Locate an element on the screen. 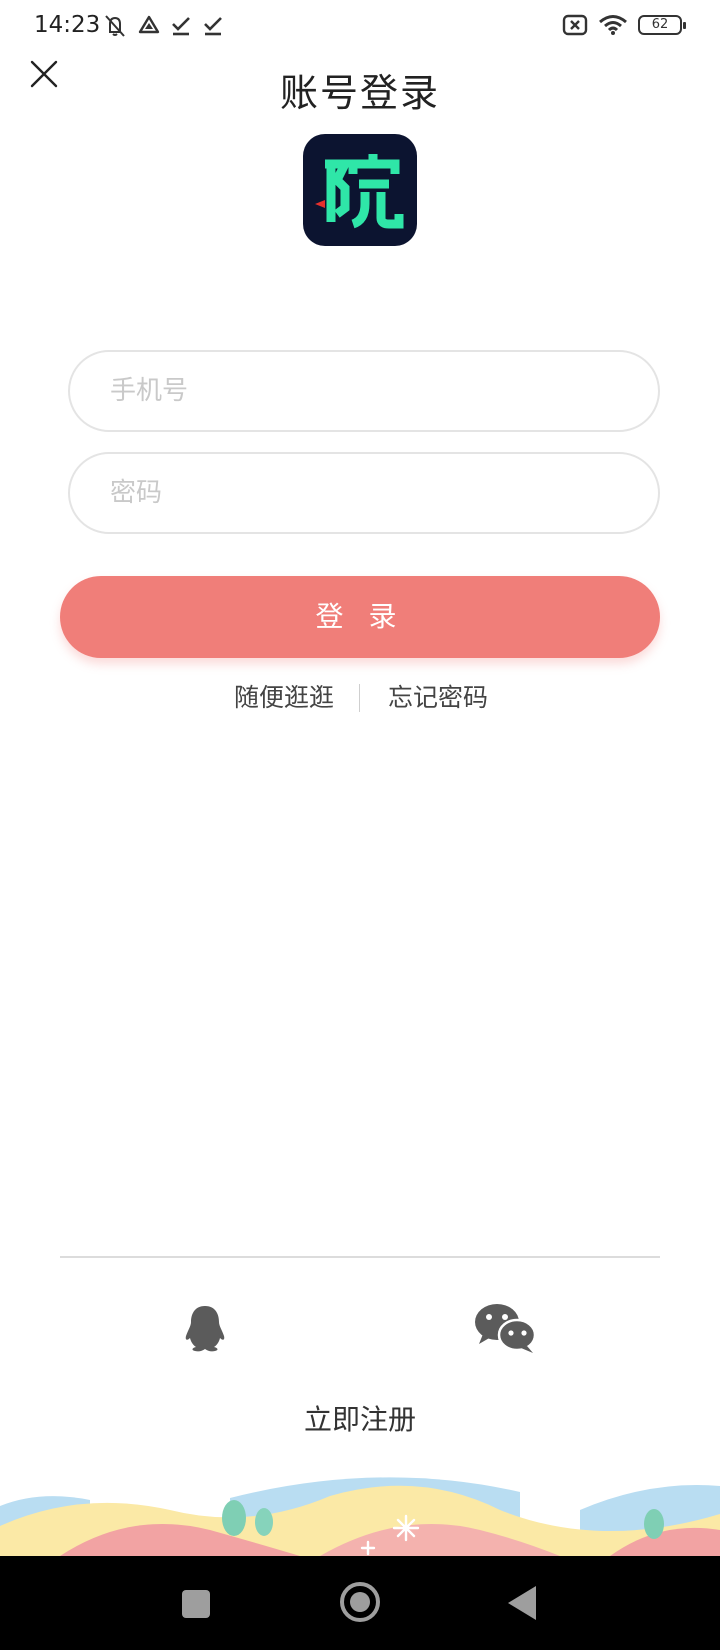 This screenshot has width=720, height=1650. page-title: 账号登录 is located at coordinates (359, 93).